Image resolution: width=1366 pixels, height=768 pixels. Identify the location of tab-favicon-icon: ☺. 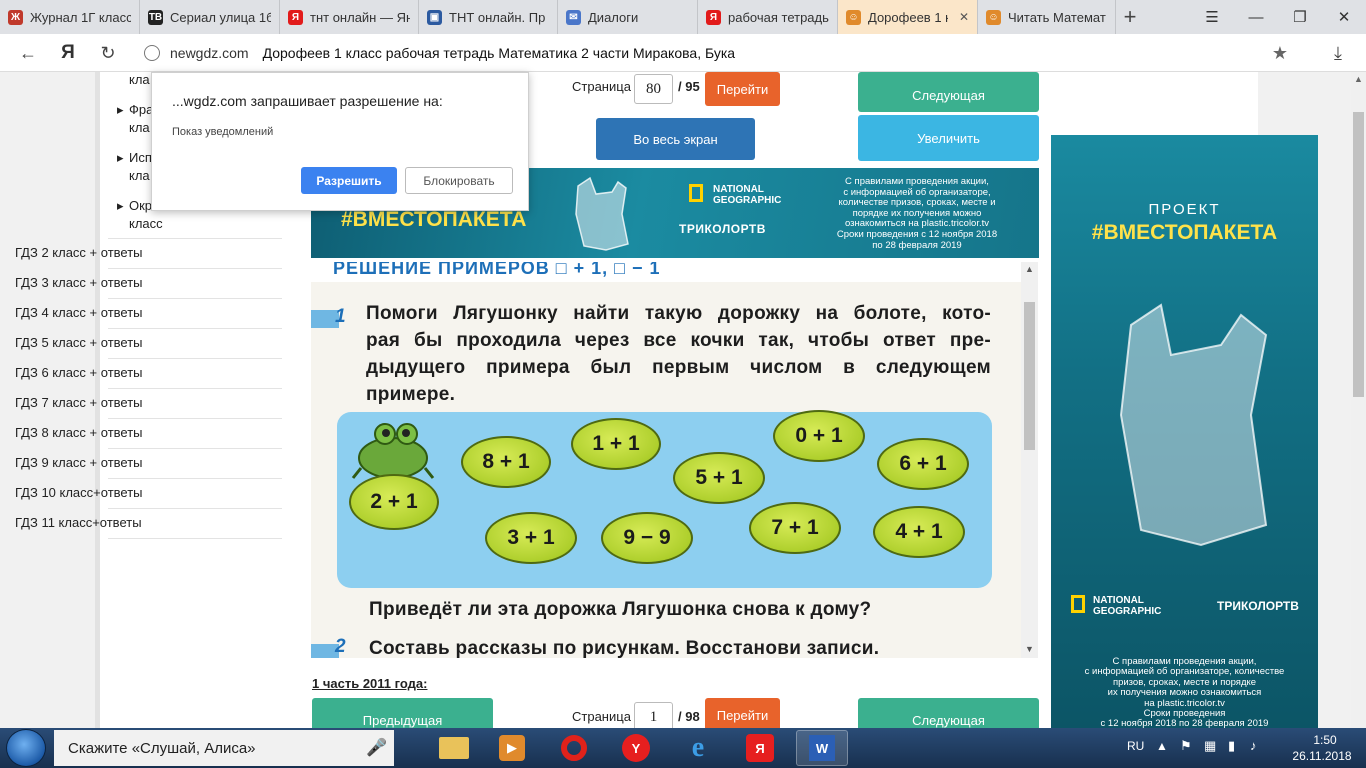
(853, 17).